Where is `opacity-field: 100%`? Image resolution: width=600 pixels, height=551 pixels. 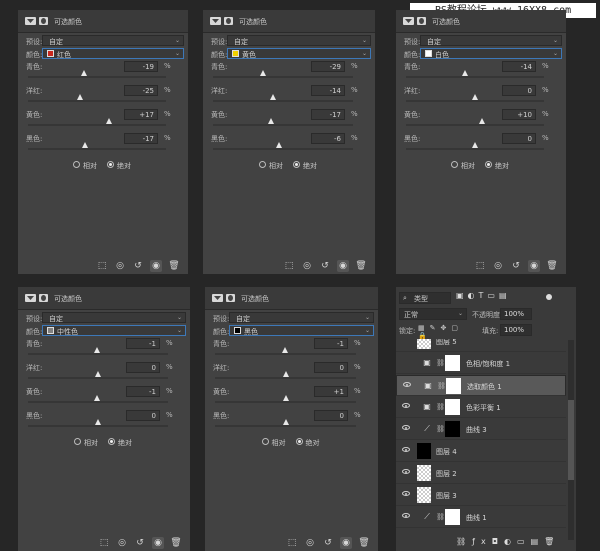 opacity-field: 100% is located at coordinates (516, 314).